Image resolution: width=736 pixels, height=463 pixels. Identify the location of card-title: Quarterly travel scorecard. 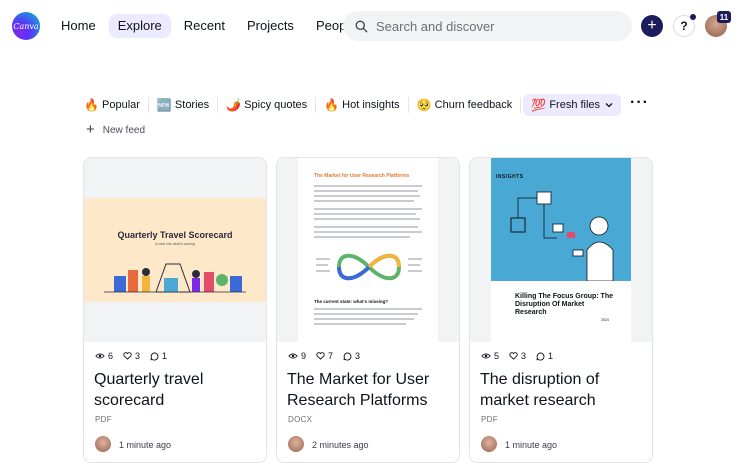
(176, 390).